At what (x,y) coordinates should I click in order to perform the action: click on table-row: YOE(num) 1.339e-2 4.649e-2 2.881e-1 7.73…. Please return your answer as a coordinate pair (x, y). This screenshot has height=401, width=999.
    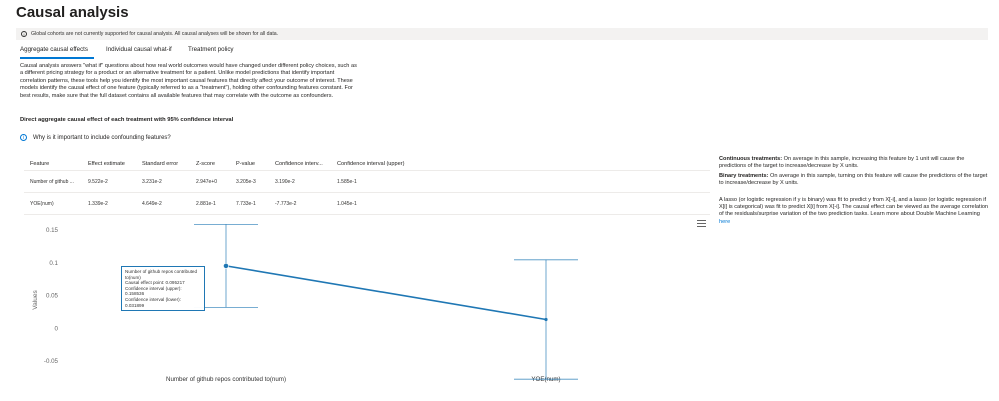
    Looking at the image, I should click on (367, 203).